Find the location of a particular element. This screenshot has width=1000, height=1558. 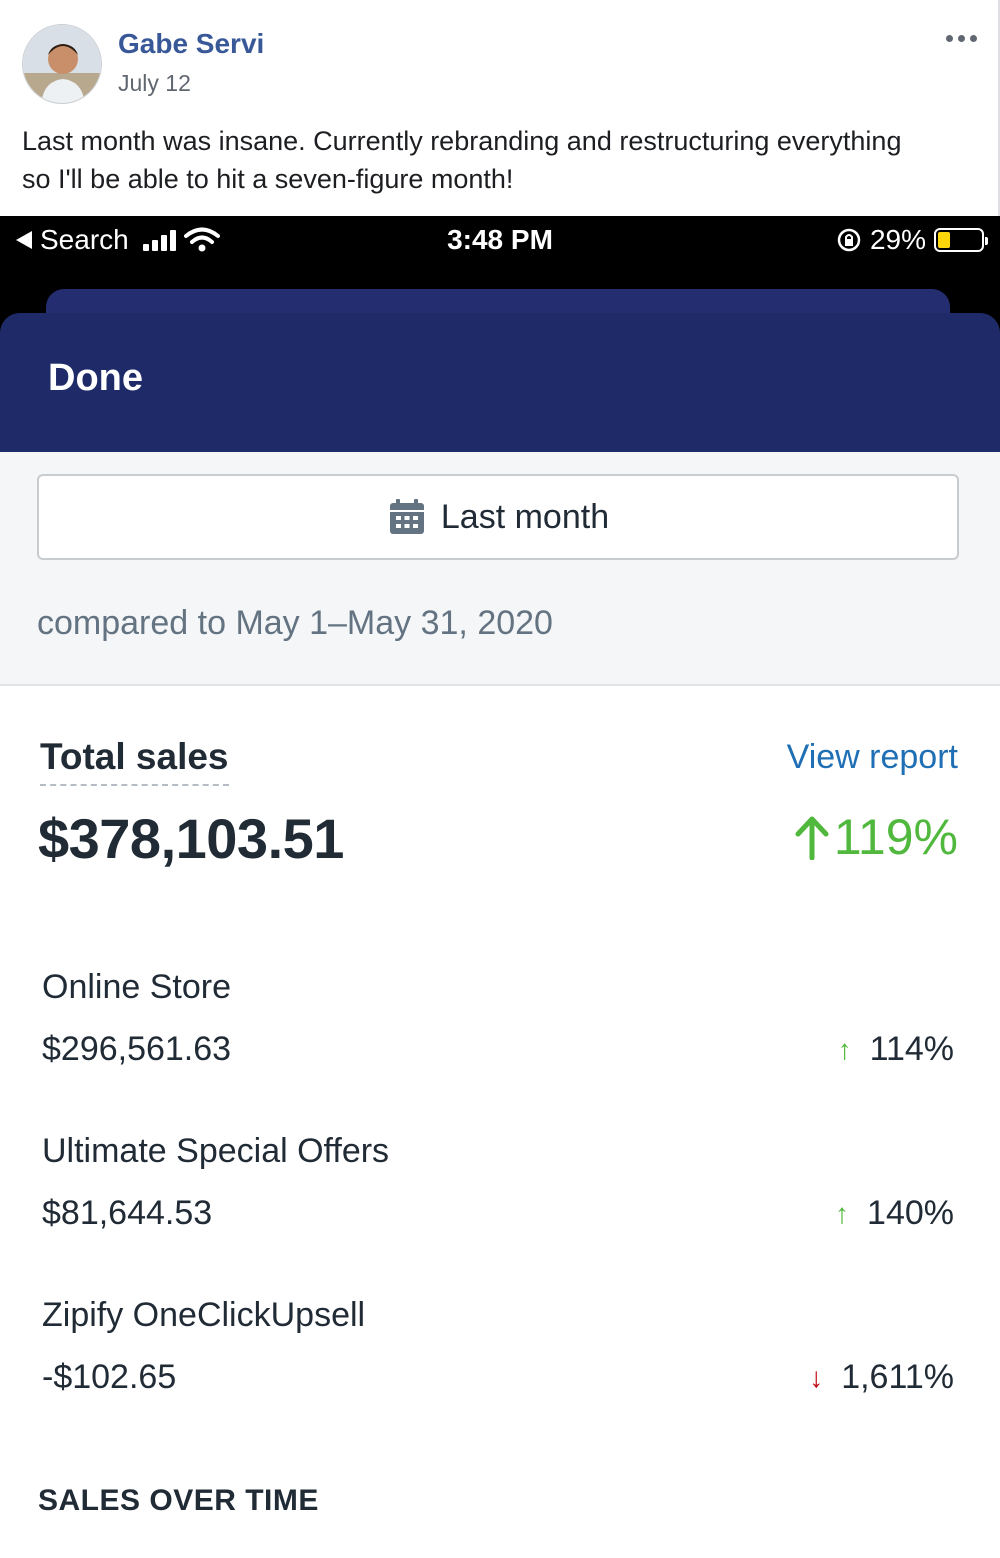

channel-amount-zipify-oneclickupsell: -$102.65 is located at coordinates (109, 1377).